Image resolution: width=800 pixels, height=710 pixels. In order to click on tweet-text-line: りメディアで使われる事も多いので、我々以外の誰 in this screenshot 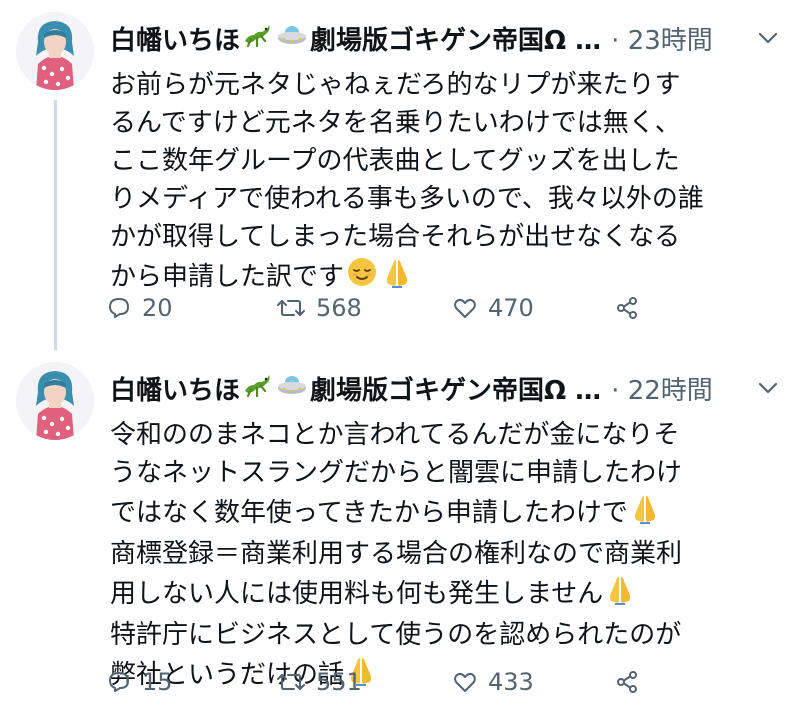, I will do `click(407, 199)`.